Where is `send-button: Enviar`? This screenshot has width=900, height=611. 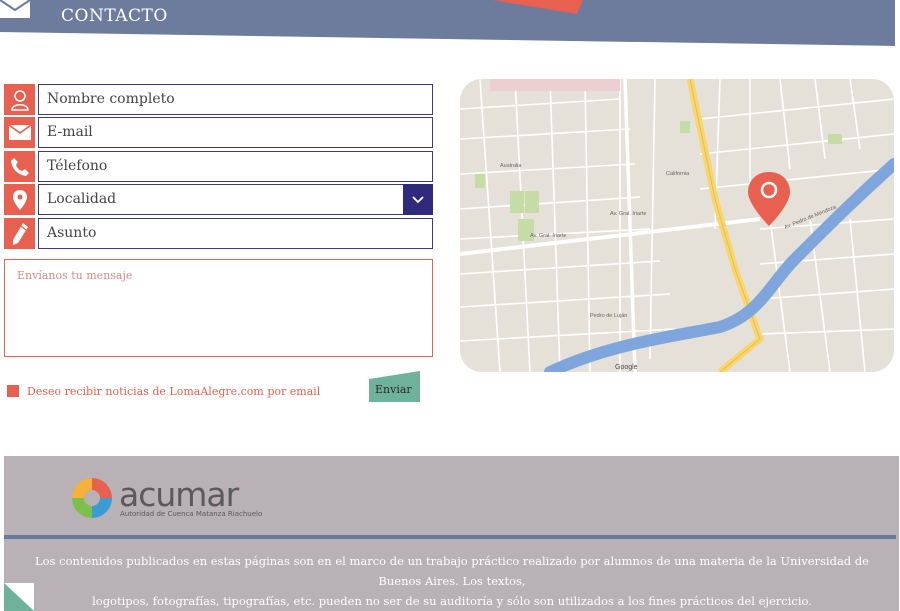
send-button: Enviar is located at coordinates (394, 386).